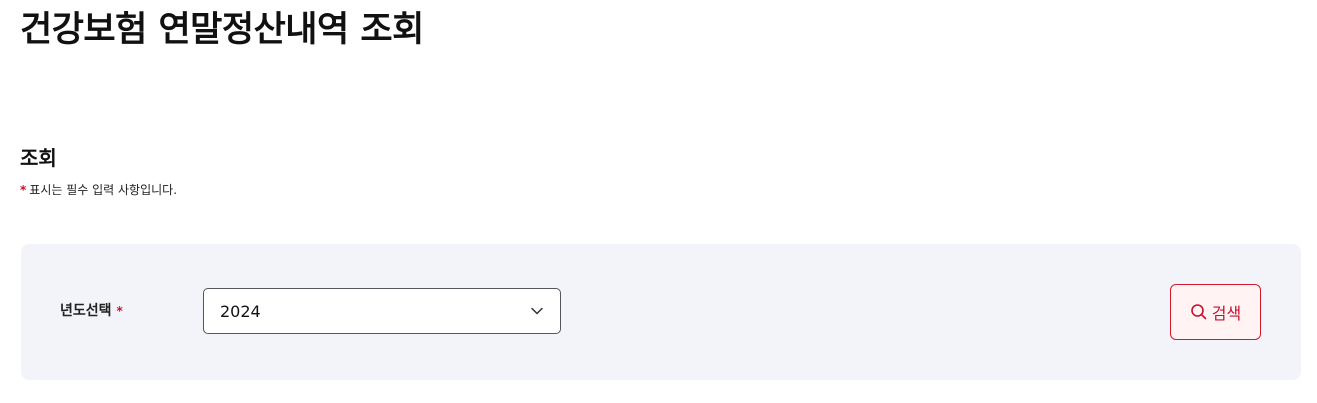  Describe the element at coordinates (86, 311) in the screenshot. I see `year-label-text: 년도선택` at that location.